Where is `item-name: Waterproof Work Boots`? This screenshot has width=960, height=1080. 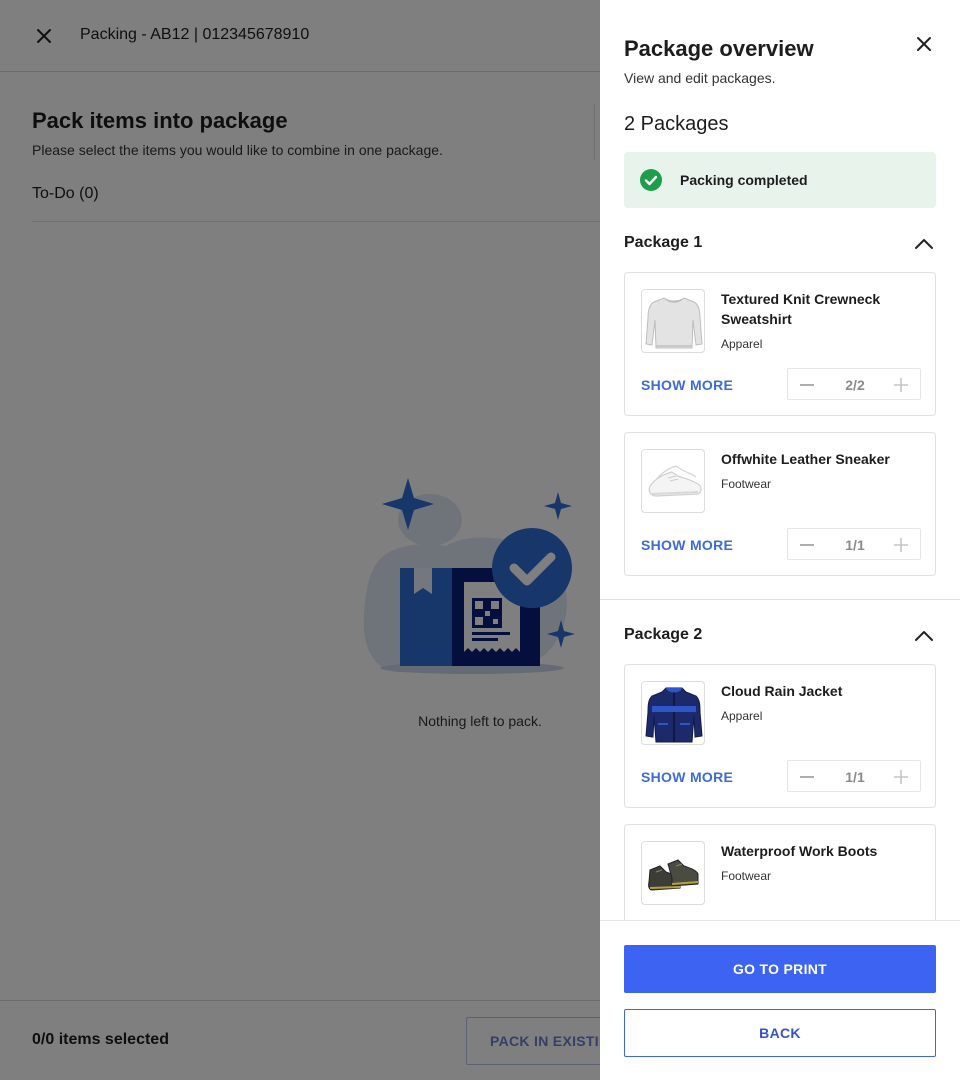 item-name: Waterproof Work Boots is located at coordinates (799, 851).